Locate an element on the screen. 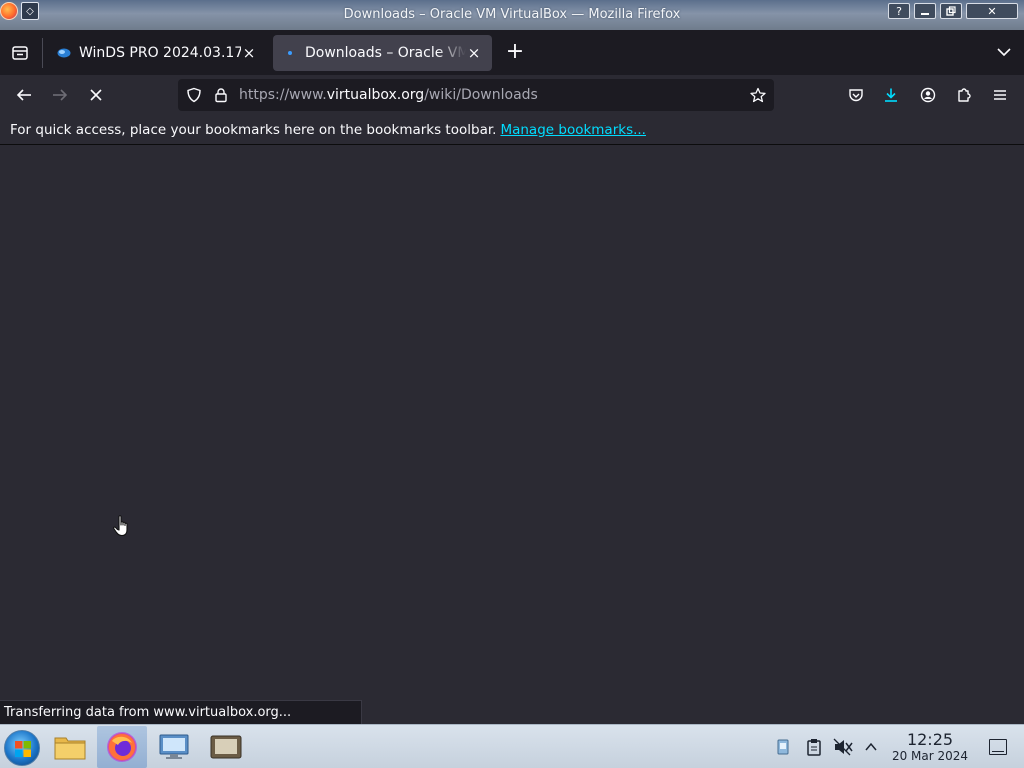 This screenshot has height=768, width=1024. close-icon is located at coordinates (96, 95).